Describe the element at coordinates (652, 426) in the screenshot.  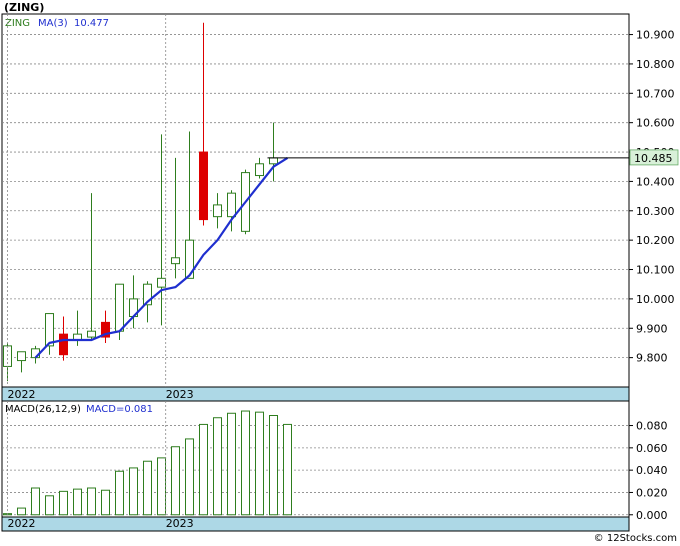
I see `macd-axis-tick-label: 0.080` at that location.